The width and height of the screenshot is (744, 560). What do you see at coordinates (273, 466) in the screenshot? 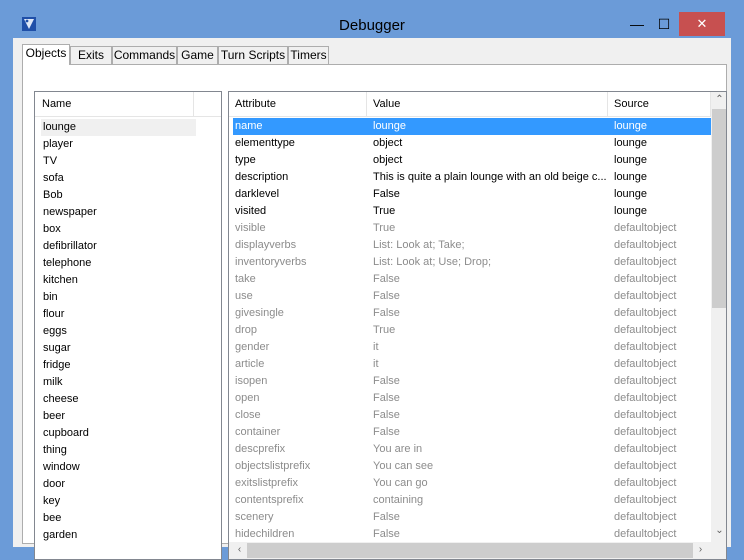
I see `attribute-cell: objectslistprefix` at bounding box center [273, 466].